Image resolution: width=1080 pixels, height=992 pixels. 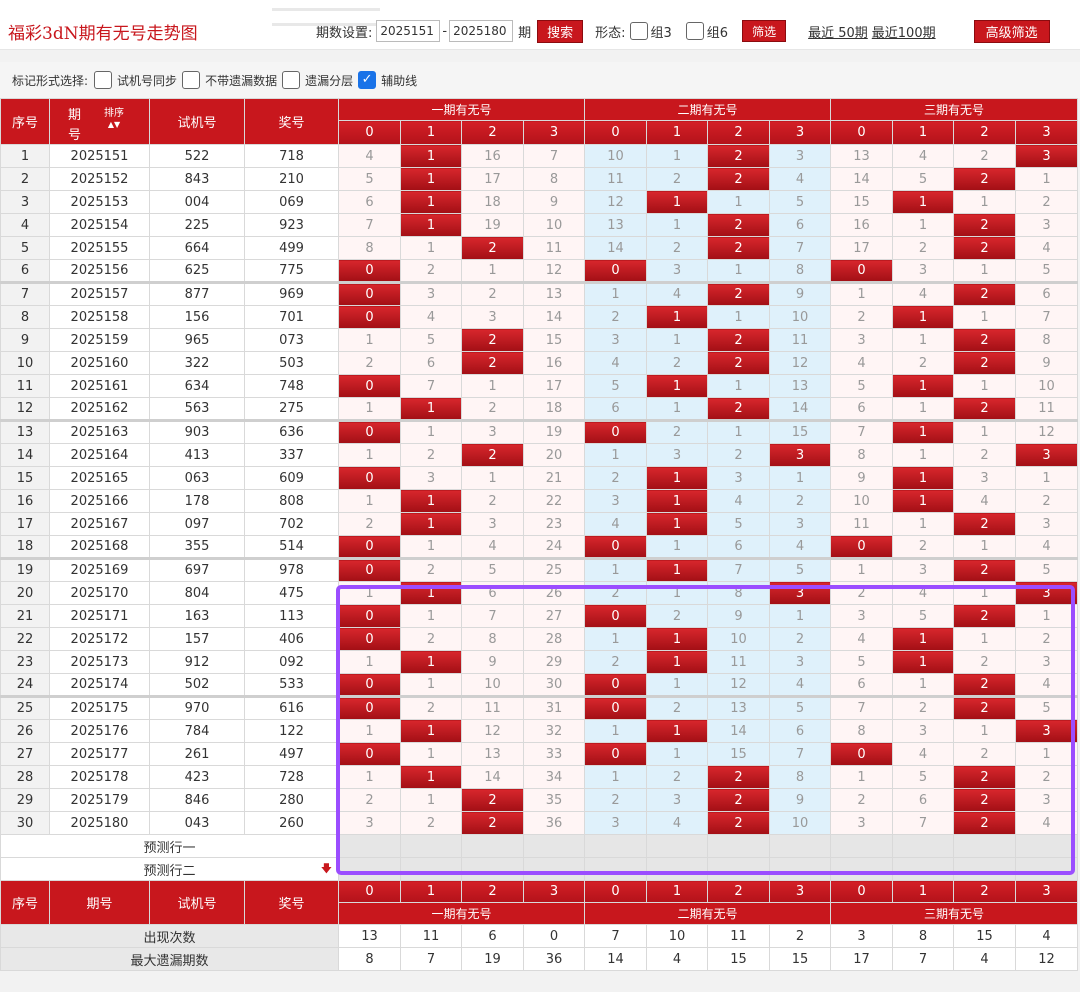 What do you see at coordinates (326, 869) in the screenshot?
I see `arrow-down-icon: 🡇` at bounding box center [326, 869].